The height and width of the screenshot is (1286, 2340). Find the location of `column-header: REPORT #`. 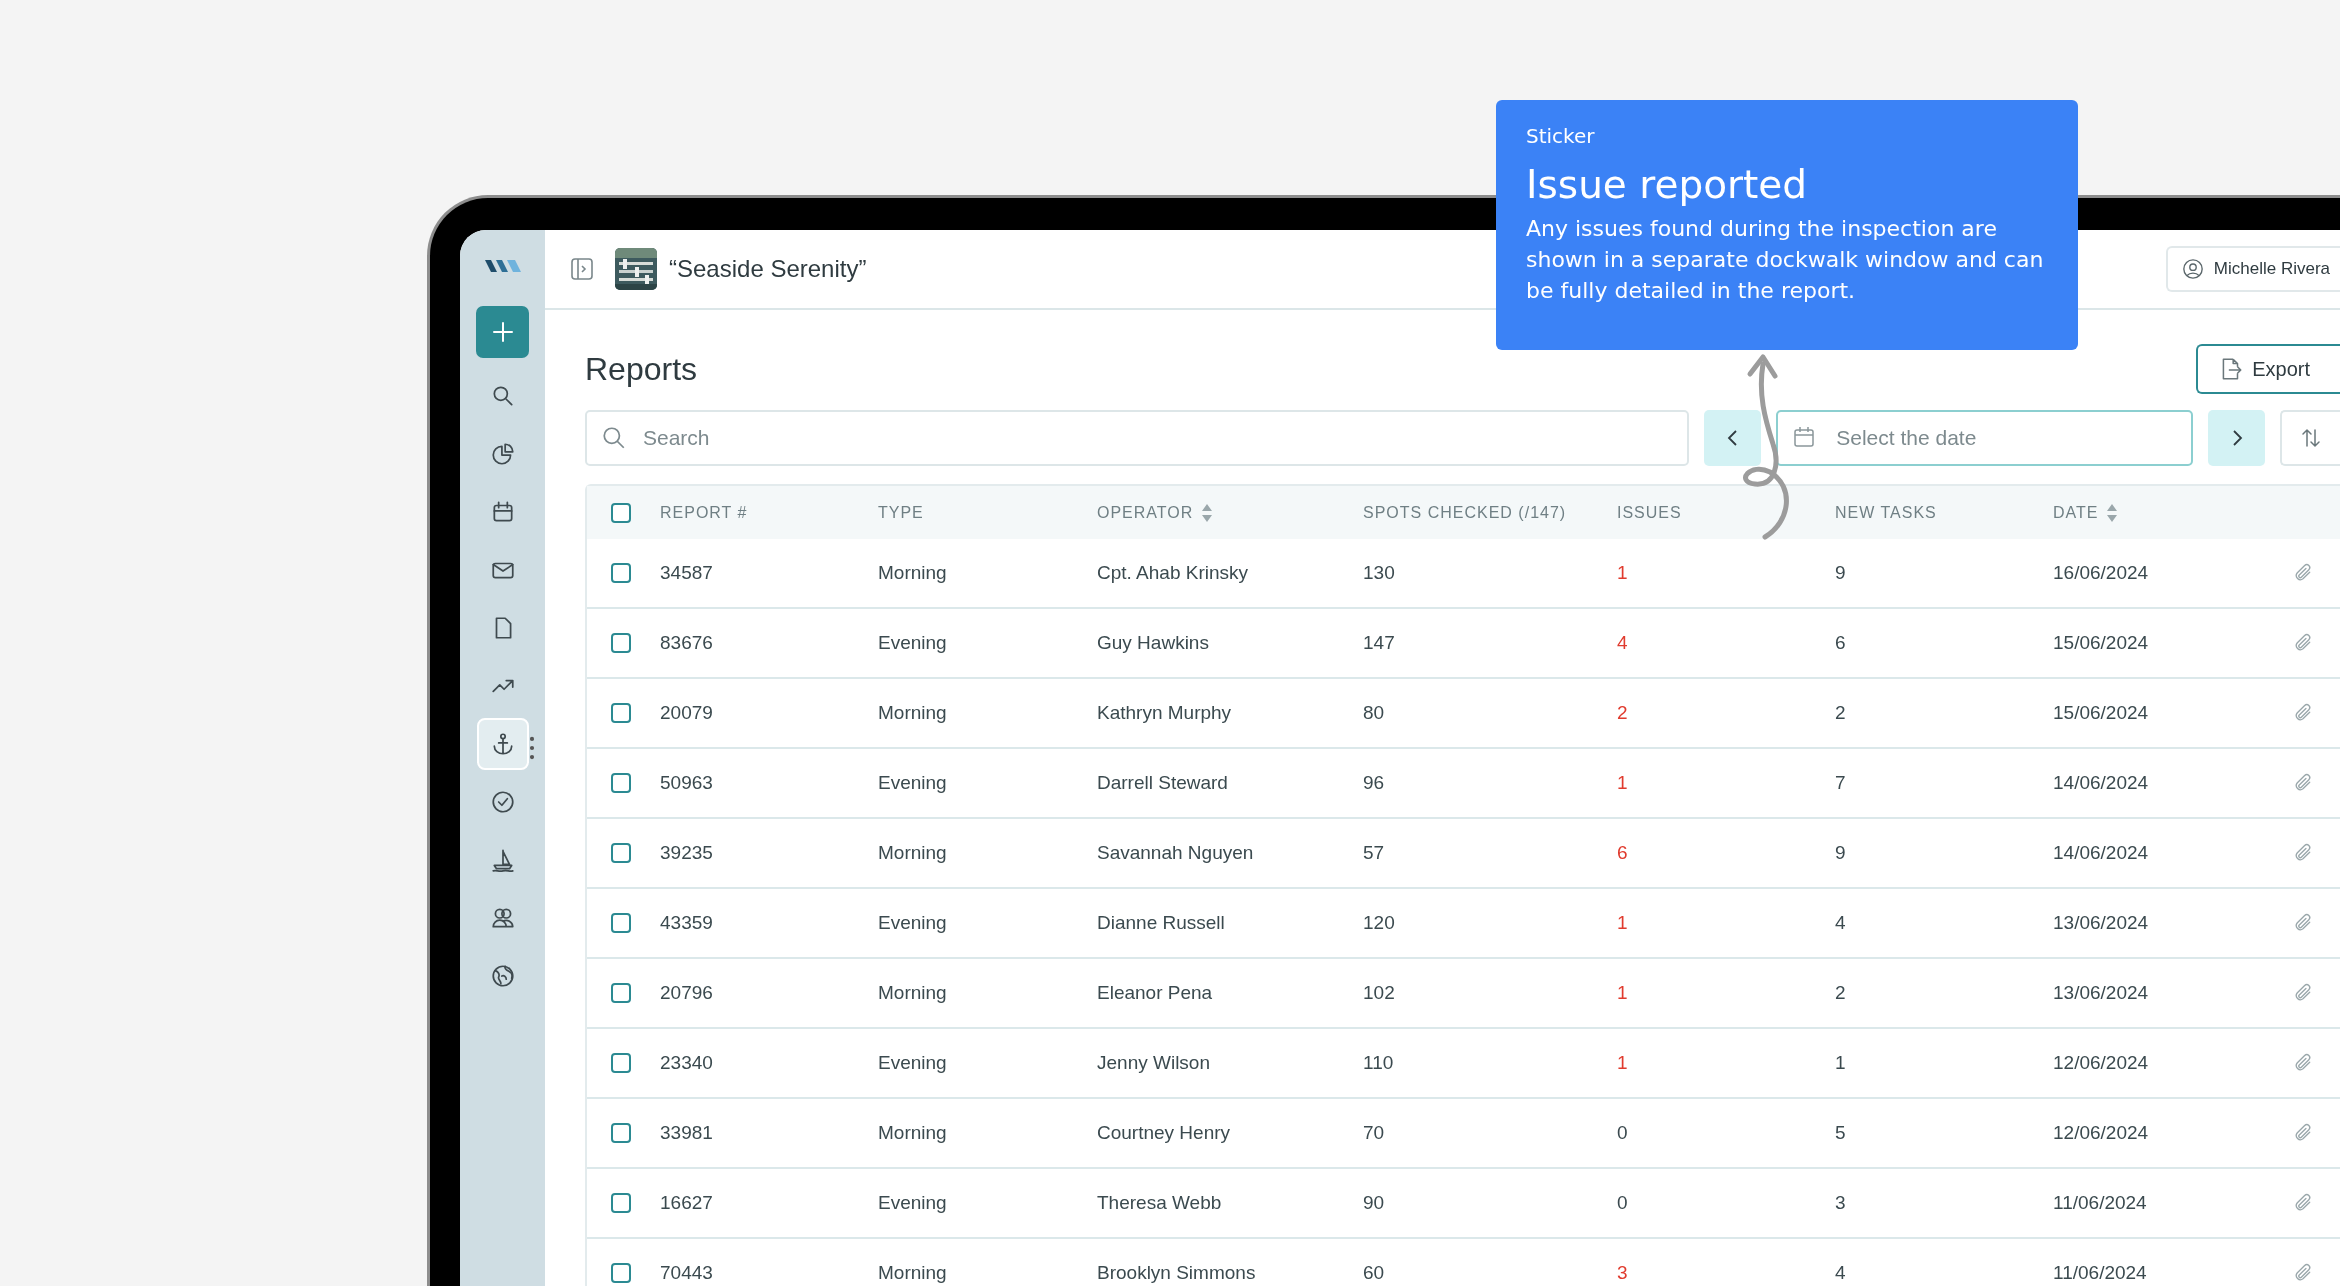

column-header: REPORT # is located at coordinates (704, 512).